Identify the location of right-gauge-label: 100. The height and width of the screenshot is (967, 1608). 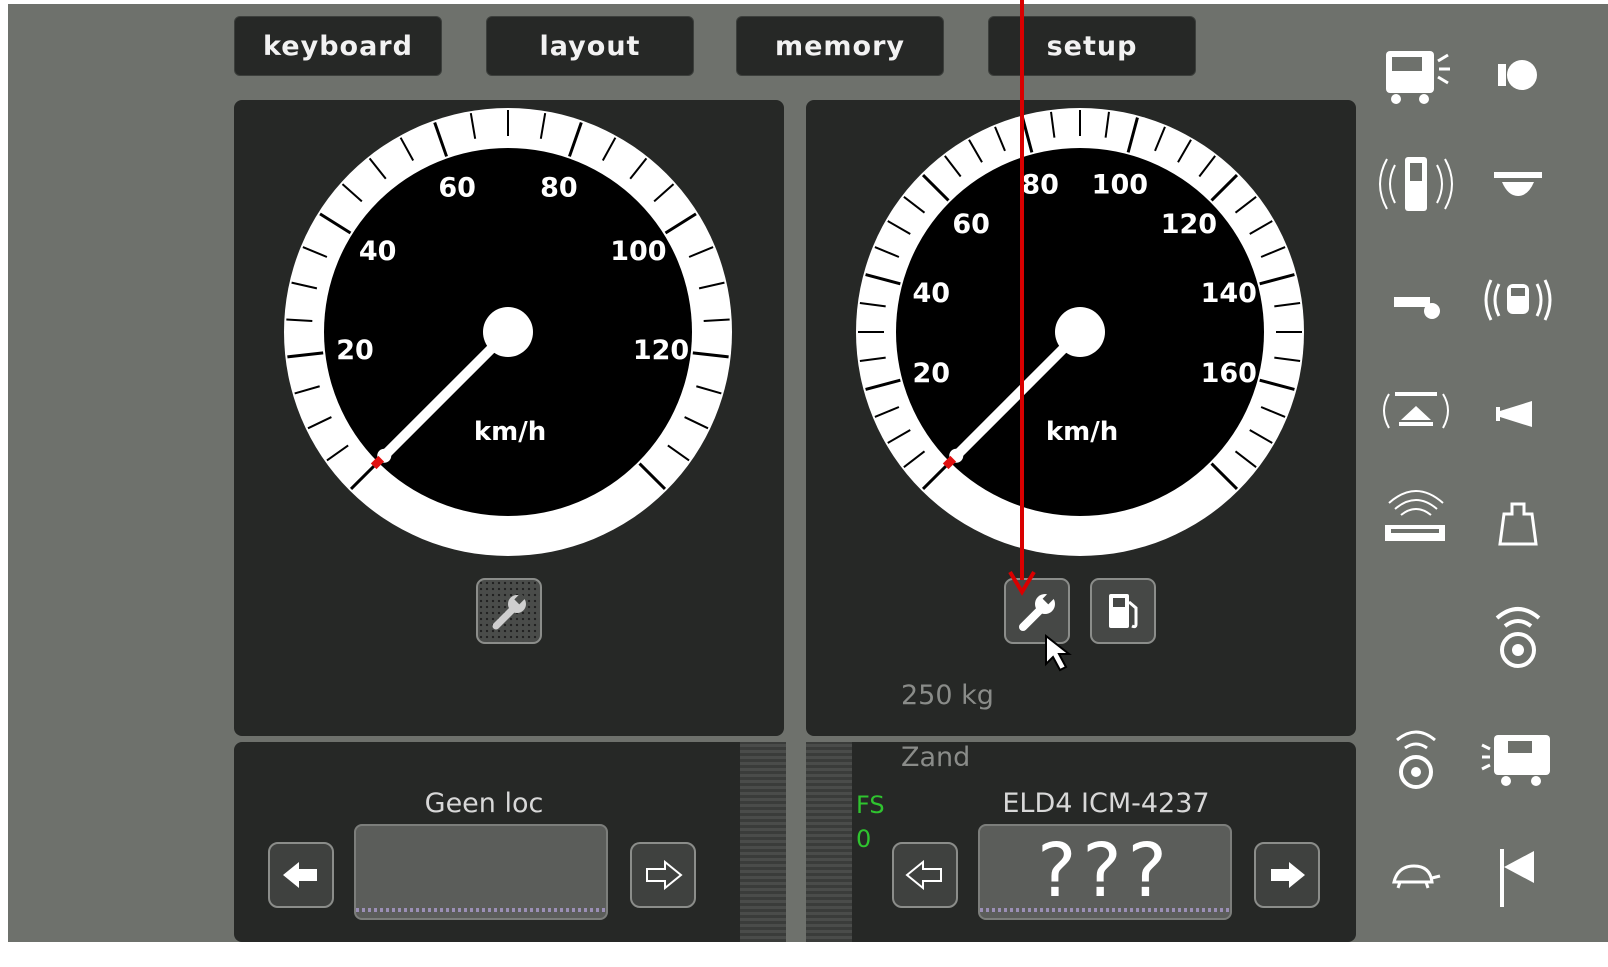
(1120, 184).